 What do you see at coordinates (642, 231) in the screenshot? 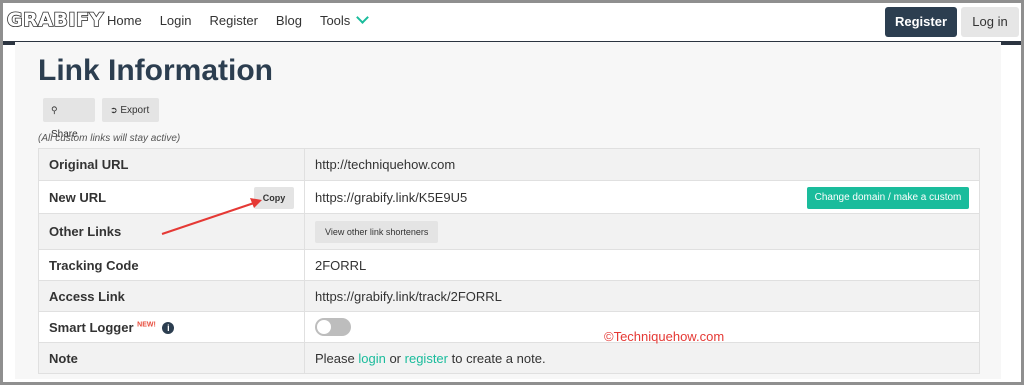
I see `other-links-cell: View other link shorteners` at bounding box center [642, 231].